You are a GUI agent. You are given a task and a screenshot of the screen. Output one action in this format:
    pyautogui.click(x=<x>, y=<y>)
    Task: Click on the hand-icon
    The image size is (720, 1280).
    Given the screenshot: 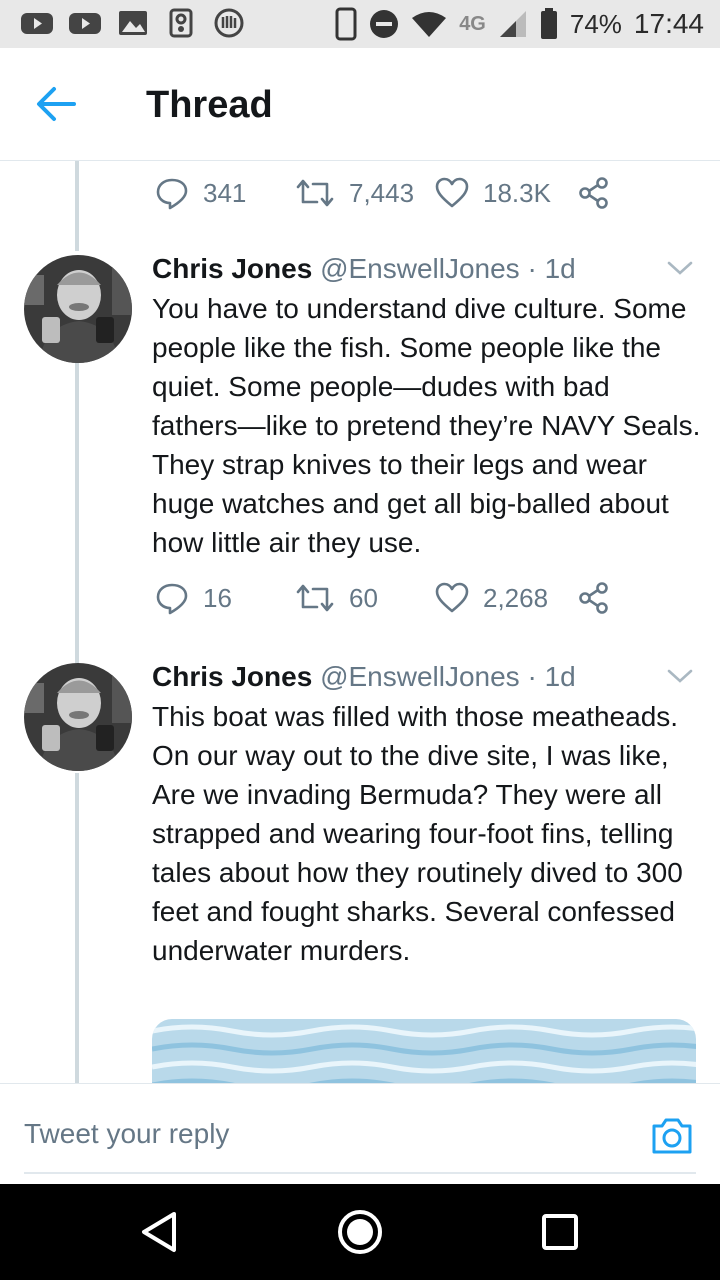 What is the action you would take?
    pyautogui.click(x=229, y=23)
    